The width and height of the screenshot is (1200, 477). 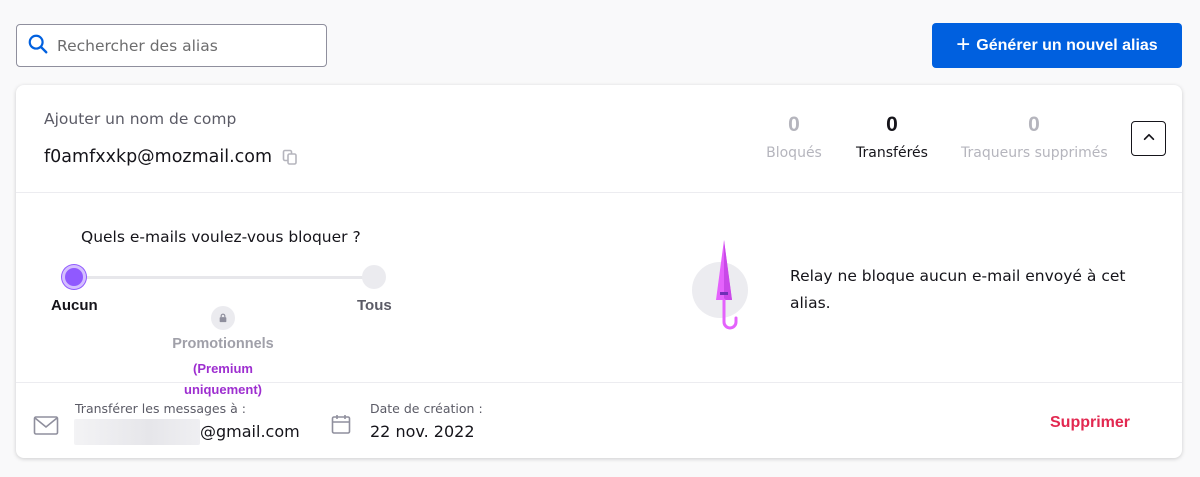 I want to click on calendar-icon, so click(x=341, y=424).